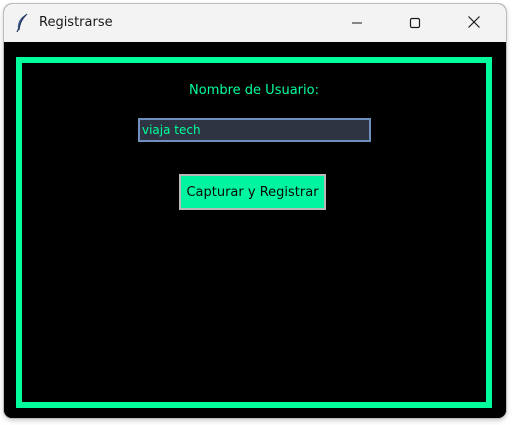 This screenshot has width=515, height=425. I want to click on close-icon, so click(474, 23).